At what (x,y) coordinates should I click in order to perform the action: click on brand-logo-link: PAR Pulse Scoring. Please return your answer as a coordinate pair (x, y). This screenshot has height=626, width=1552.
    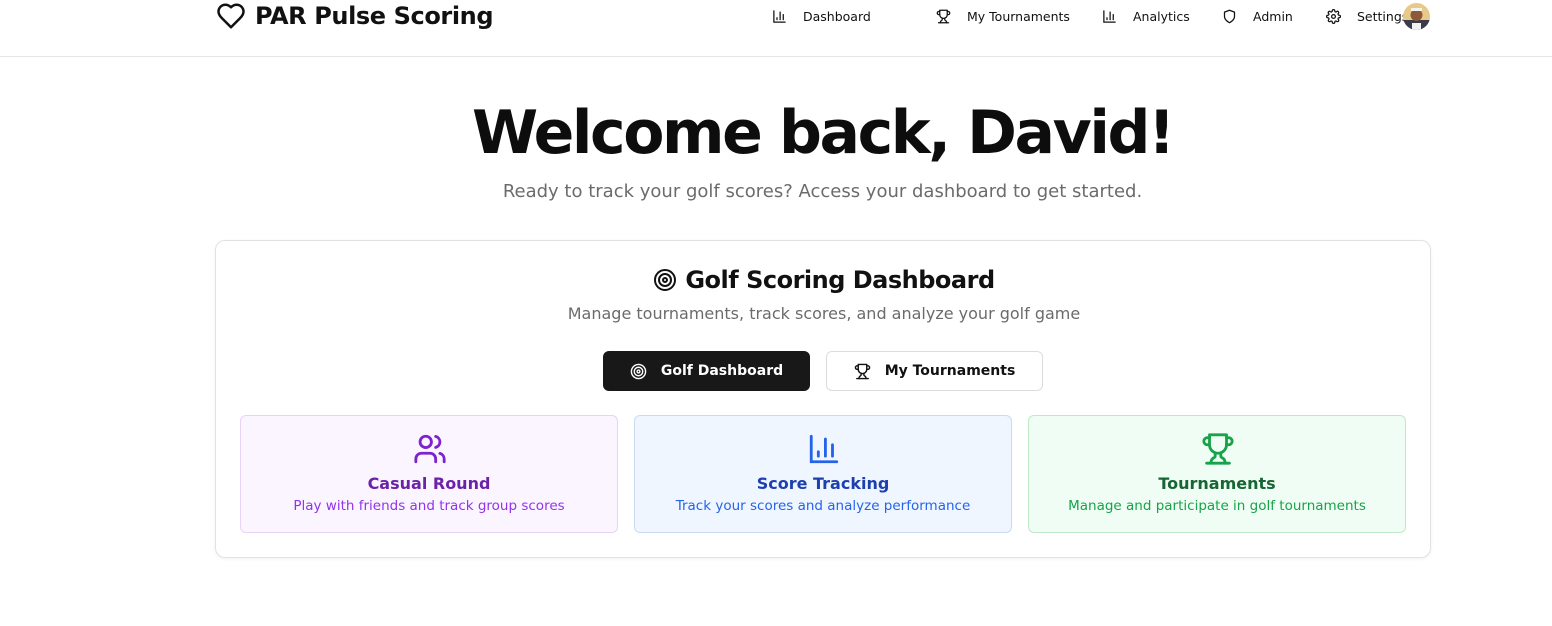
    Looking at the image, I should click on (354, 16).